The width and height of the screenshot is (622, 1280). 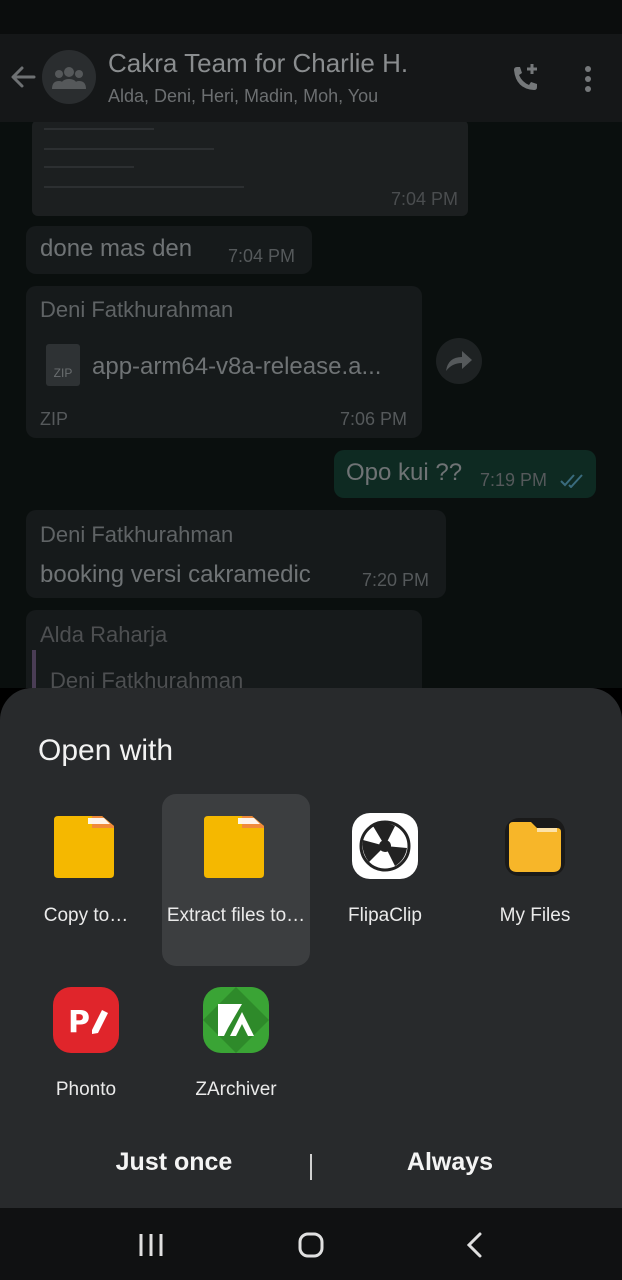 I want to click on group-icon, so click(x=69, y=78).